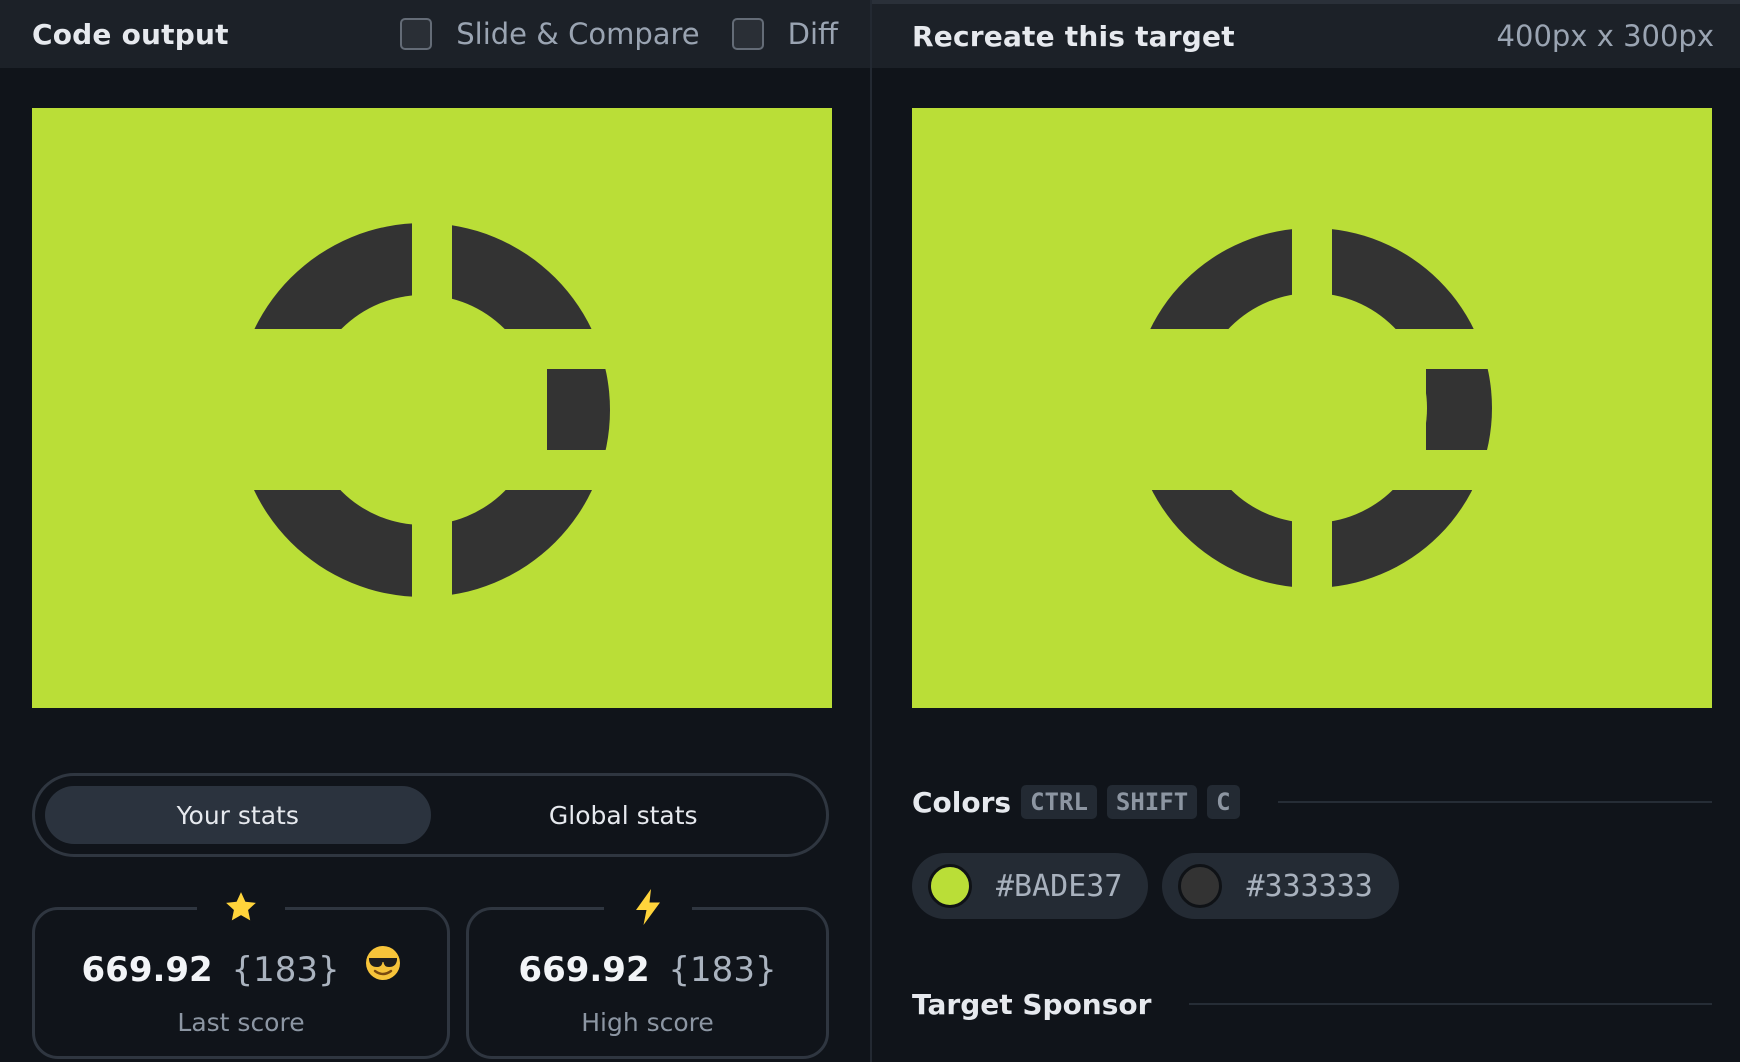 Image resolution: width=1740 pixels, height=1062 pixels. What do you see at coordinates (238, 815) in the screenshot?
I see `tab-your-stats: Your stats` at bounding box center [238, 815].